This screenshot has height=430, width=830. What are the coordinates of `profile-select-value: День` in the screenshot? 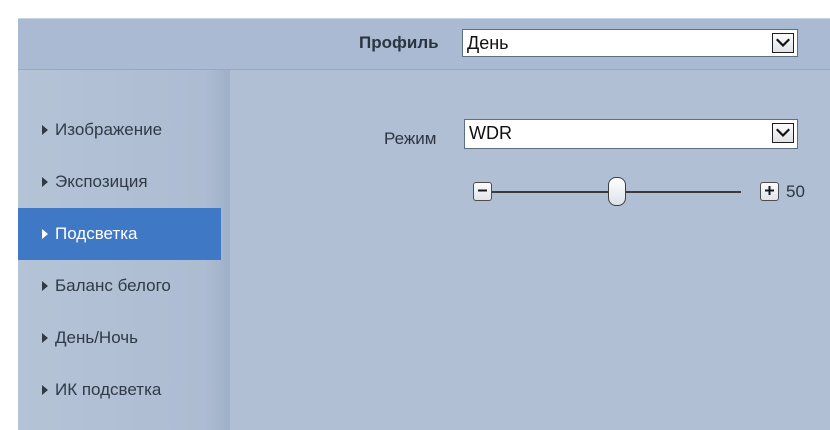 It's located at (488, 43).